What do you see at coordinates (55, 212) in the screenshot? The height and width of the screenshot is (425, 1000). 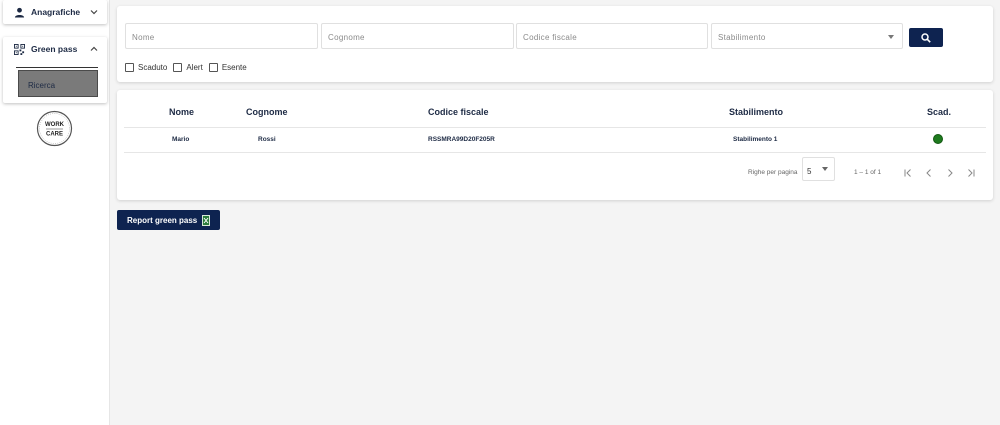 I see `sidebar: Anagrafiche Green pass Ricerca WORK CARE` at bounding box center [55, 212].